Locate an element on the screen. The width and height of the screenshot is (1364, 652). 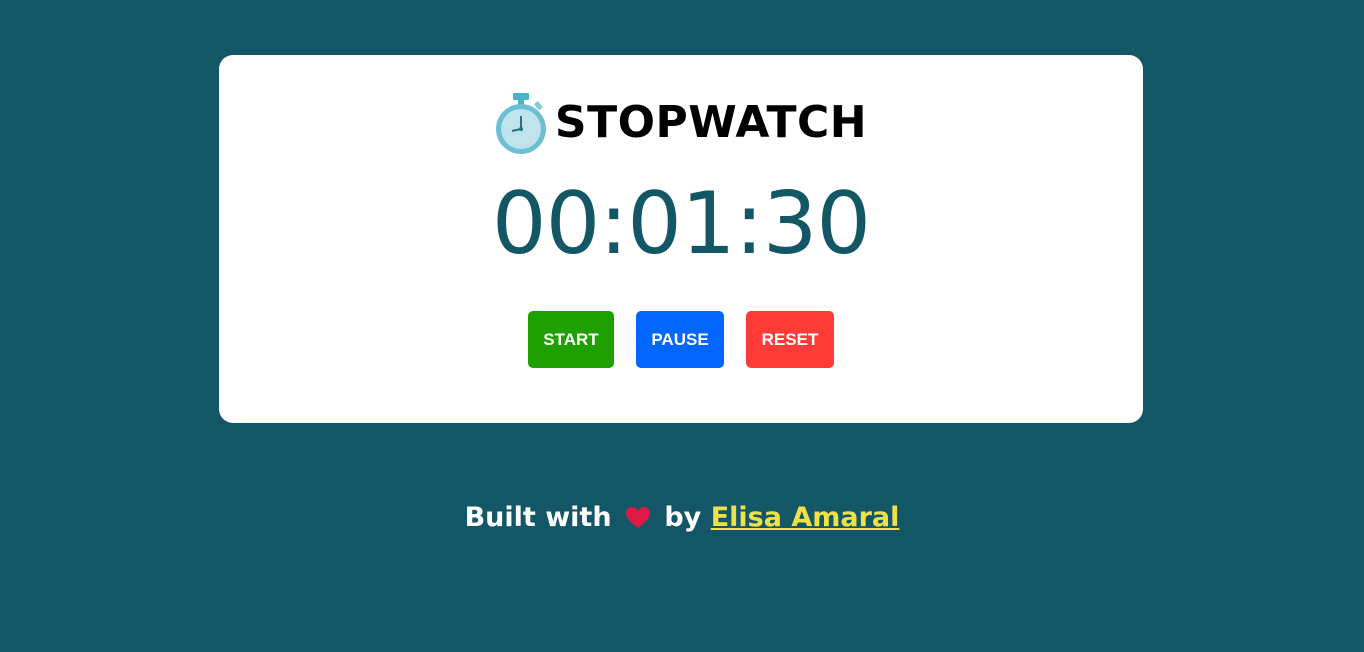
footer: Built with by Elisa Amaral is located at coordinates (682, 519).